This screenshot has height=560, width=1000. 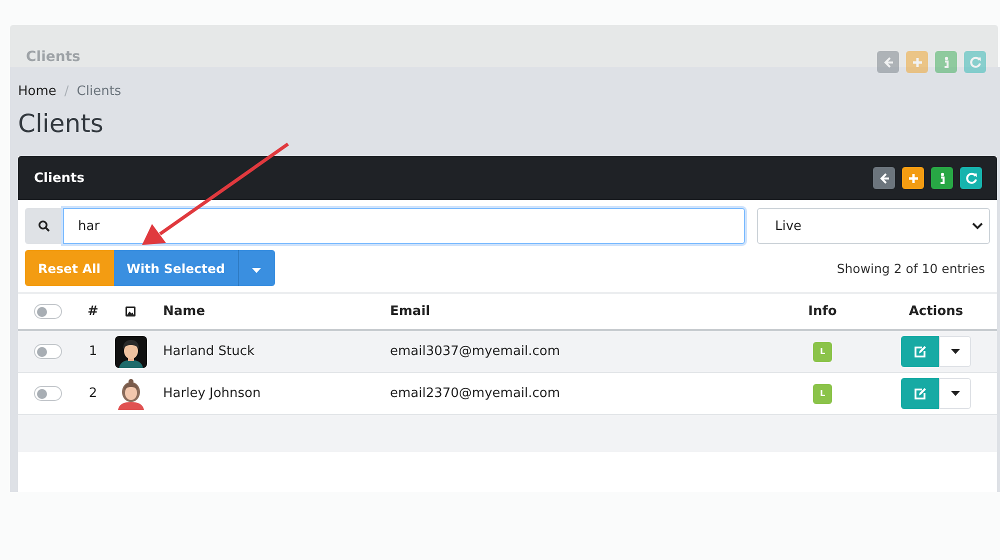 I want to click on search-icon, so click(x=44, y=226).